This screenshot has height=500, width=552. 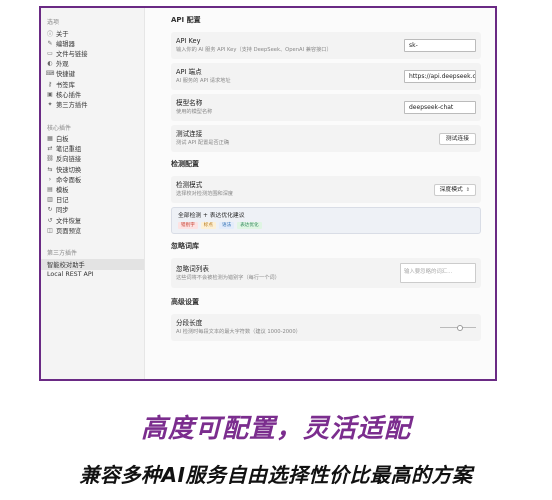 What do you see at coordinates (50, 190) in the screenshot?
I see `template-icon: ▤` at bounding box center [50, 190].